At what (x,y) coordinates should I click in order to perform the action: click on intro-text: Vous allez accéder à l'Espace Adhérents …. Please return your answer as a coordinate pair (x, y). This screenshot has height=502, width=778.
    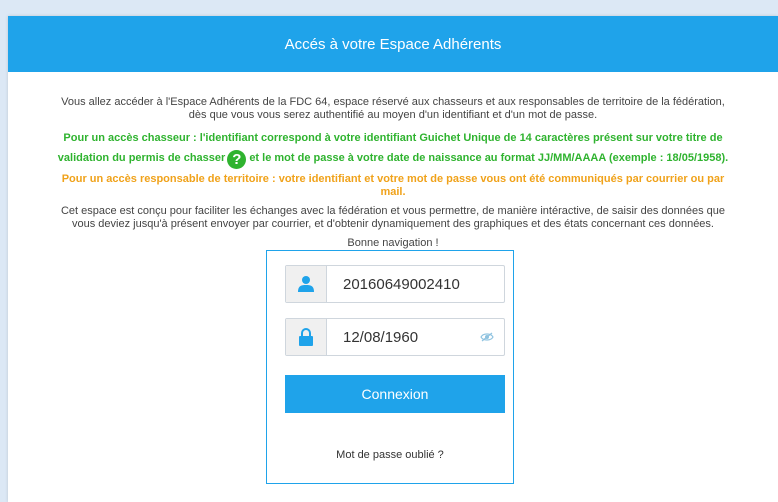
    Looking at the image, I should click on (393, 109).